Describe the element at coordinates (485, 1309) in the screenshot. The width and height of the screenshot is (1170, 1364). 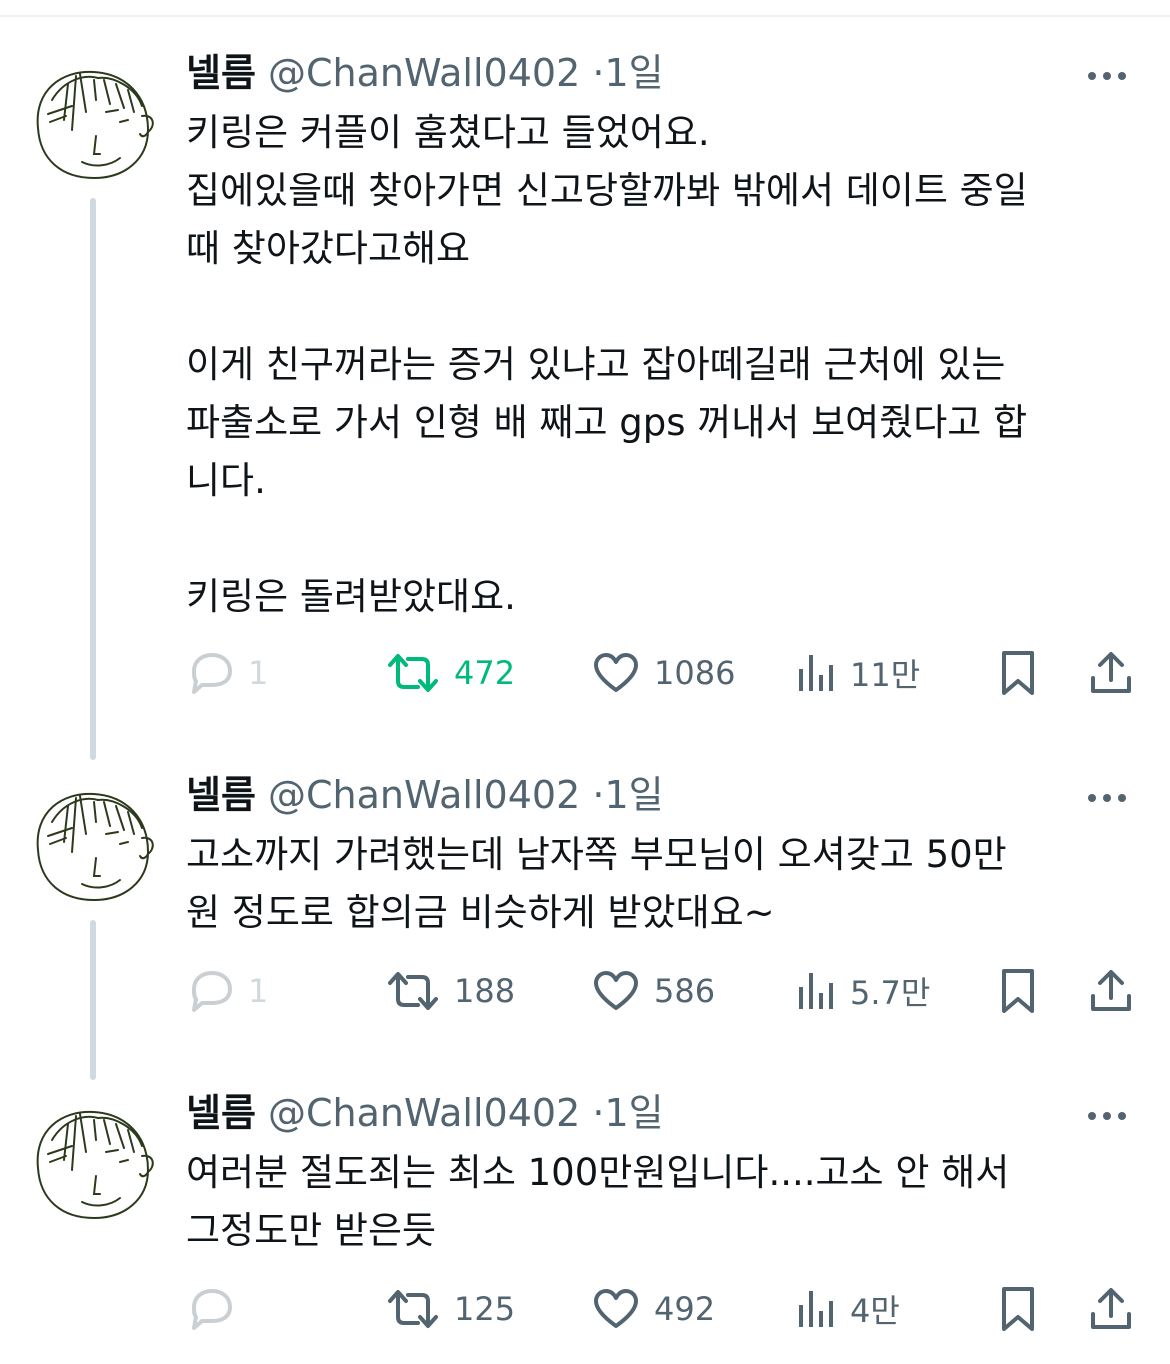
I see `retweet-count: 125` at that location.